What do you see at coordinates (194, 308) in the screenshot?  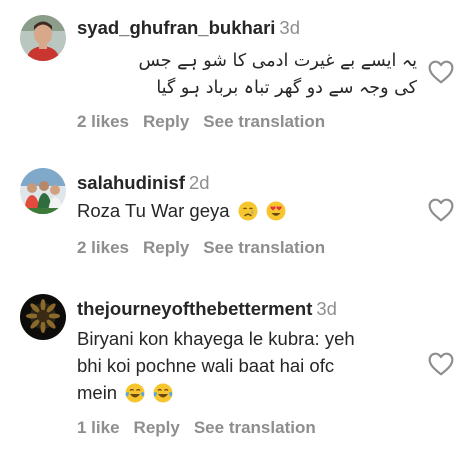 I see `username: thejourneyofthebetterment` at bounding box center [194, 308].